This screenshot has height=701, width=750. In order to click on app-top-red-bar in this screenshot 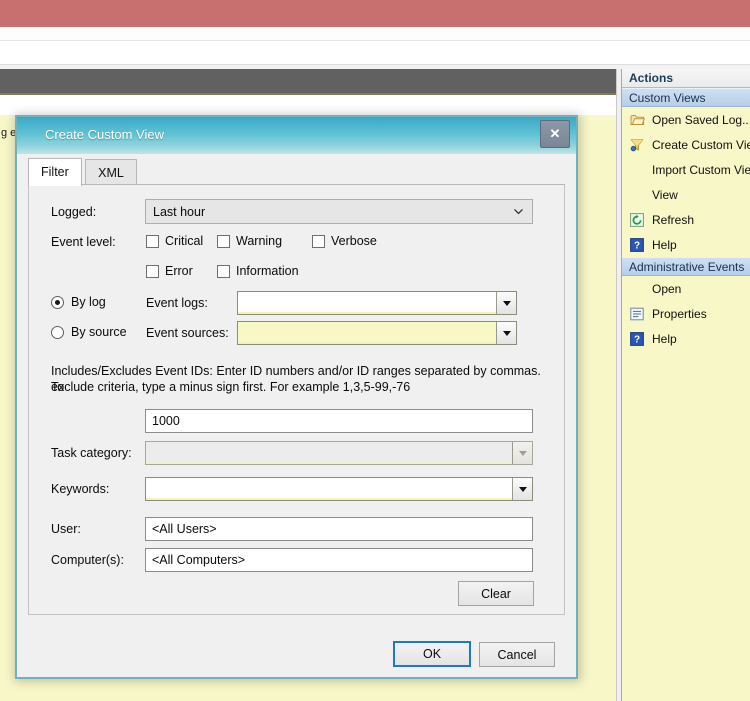, I will do `click(375, 14)`.